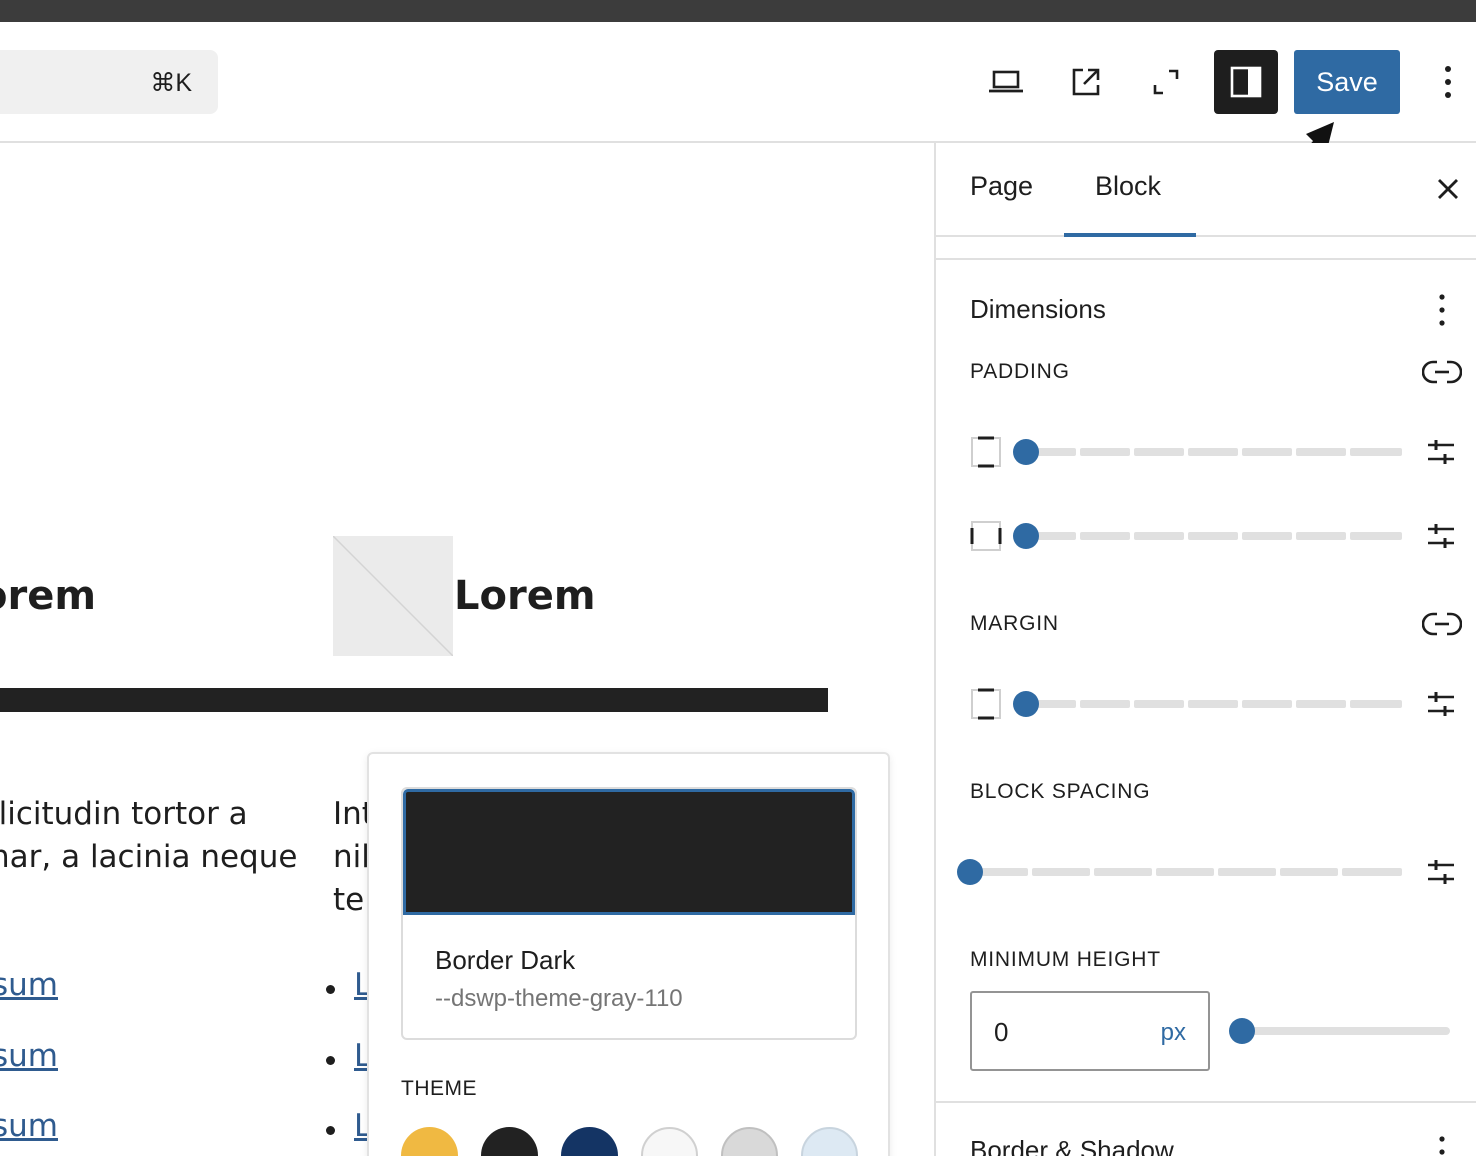  What do you see at coordinates (559, 998) in the screenshot?
I see `color-variable: --dswp-theme-gray-110` at bounding box center [559, 998].